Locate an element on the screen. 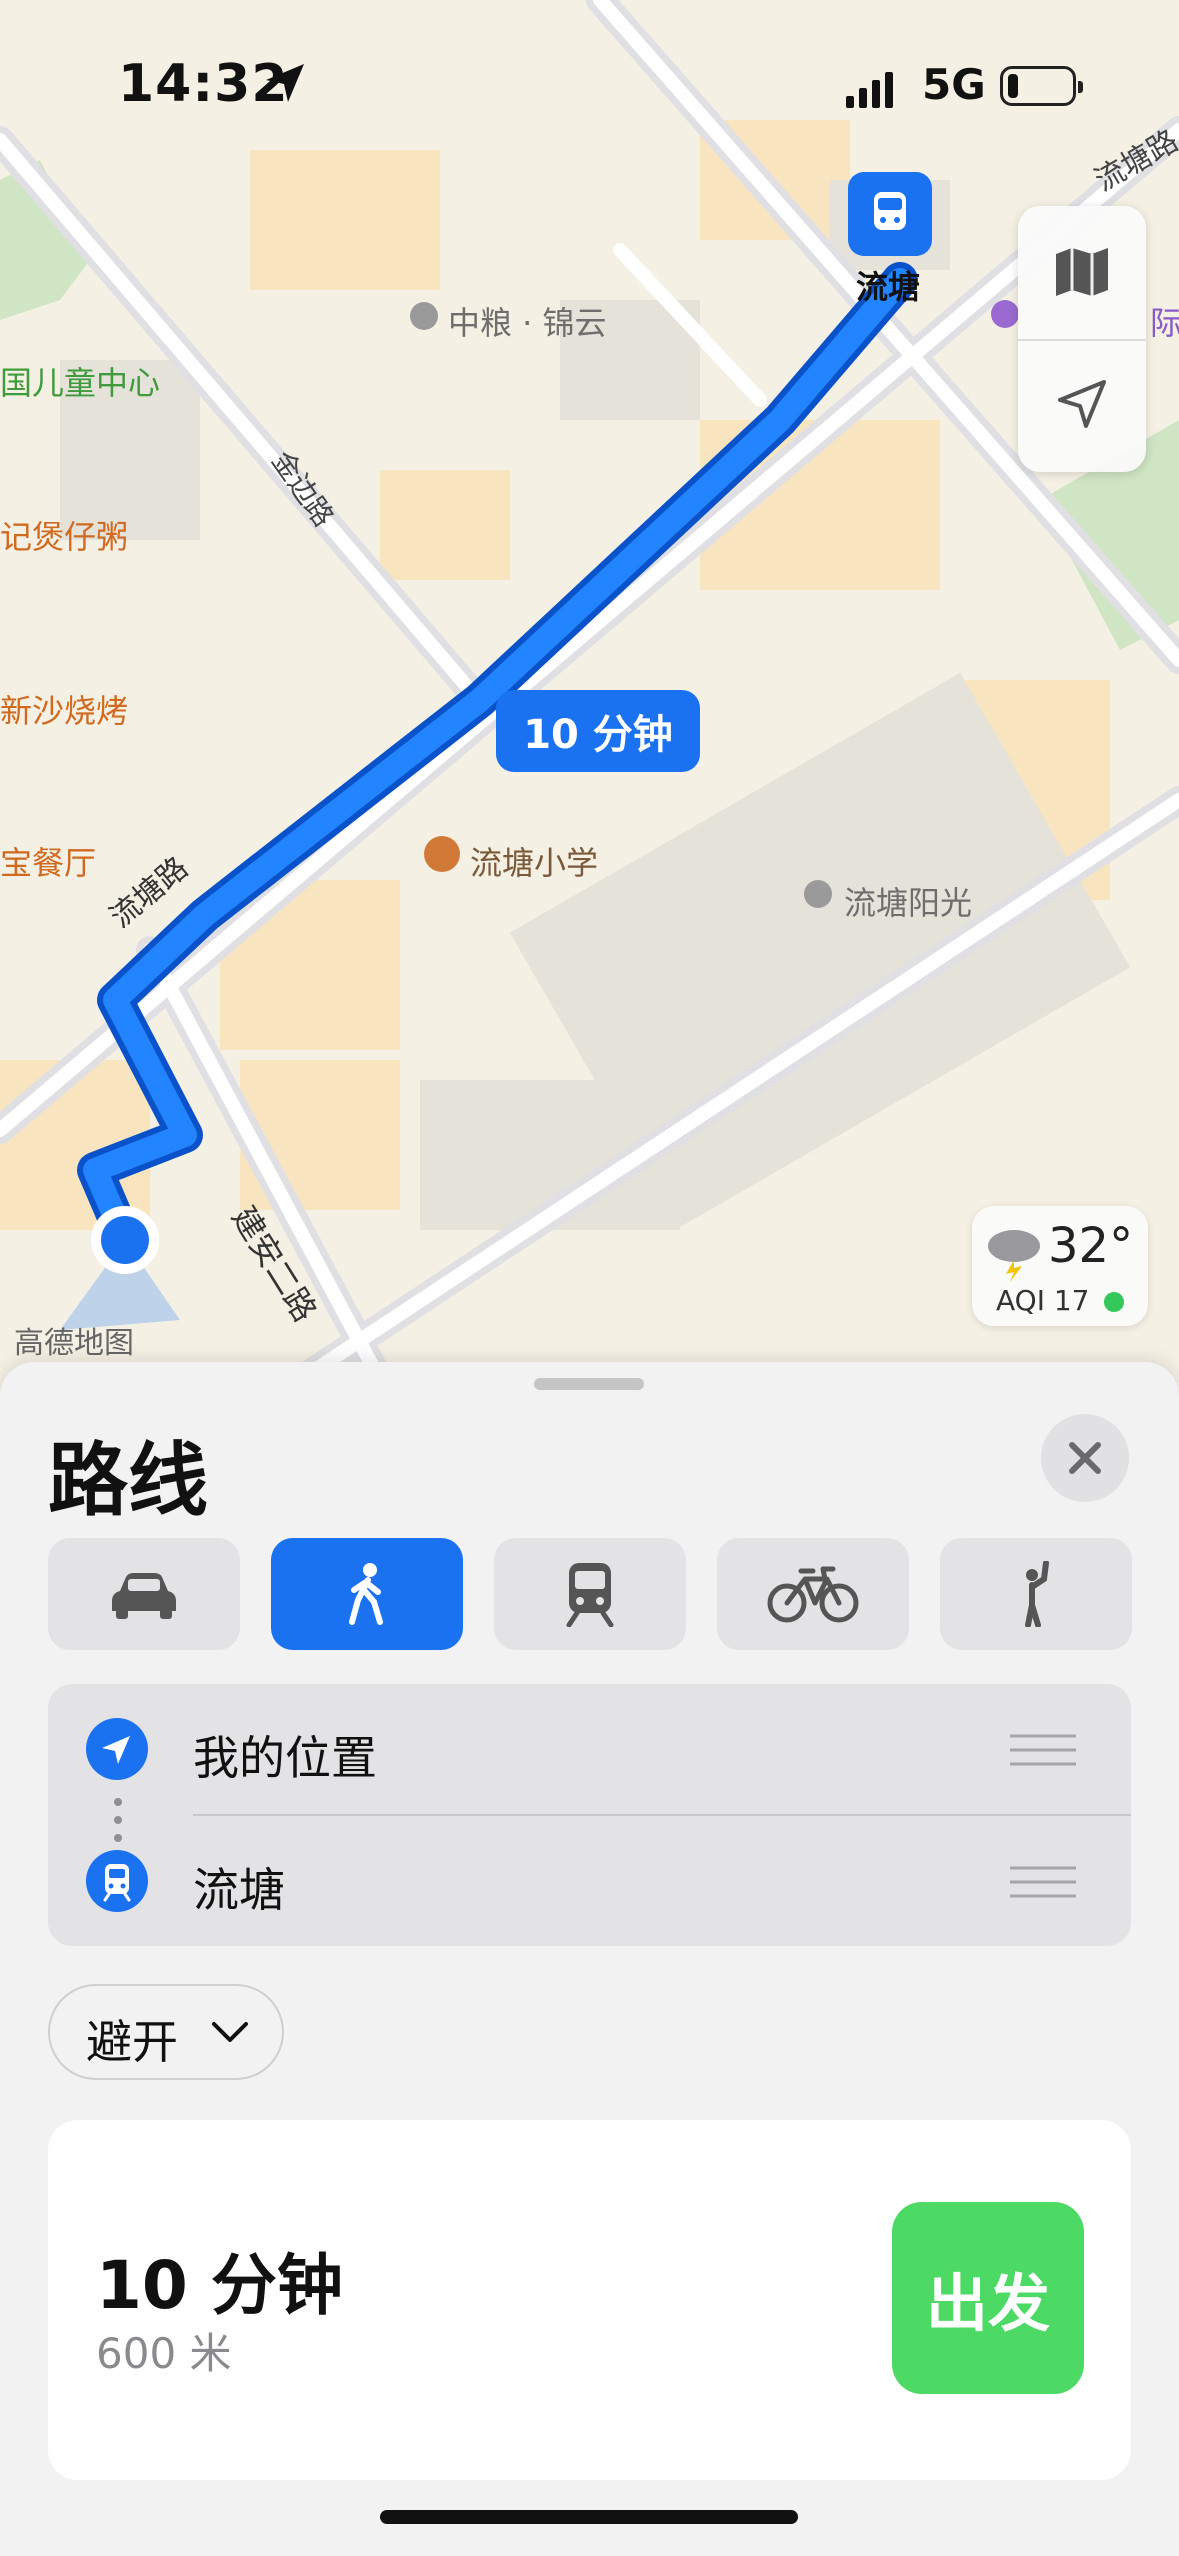  aqi-status-dot is located at coordinates (1114, 1302).